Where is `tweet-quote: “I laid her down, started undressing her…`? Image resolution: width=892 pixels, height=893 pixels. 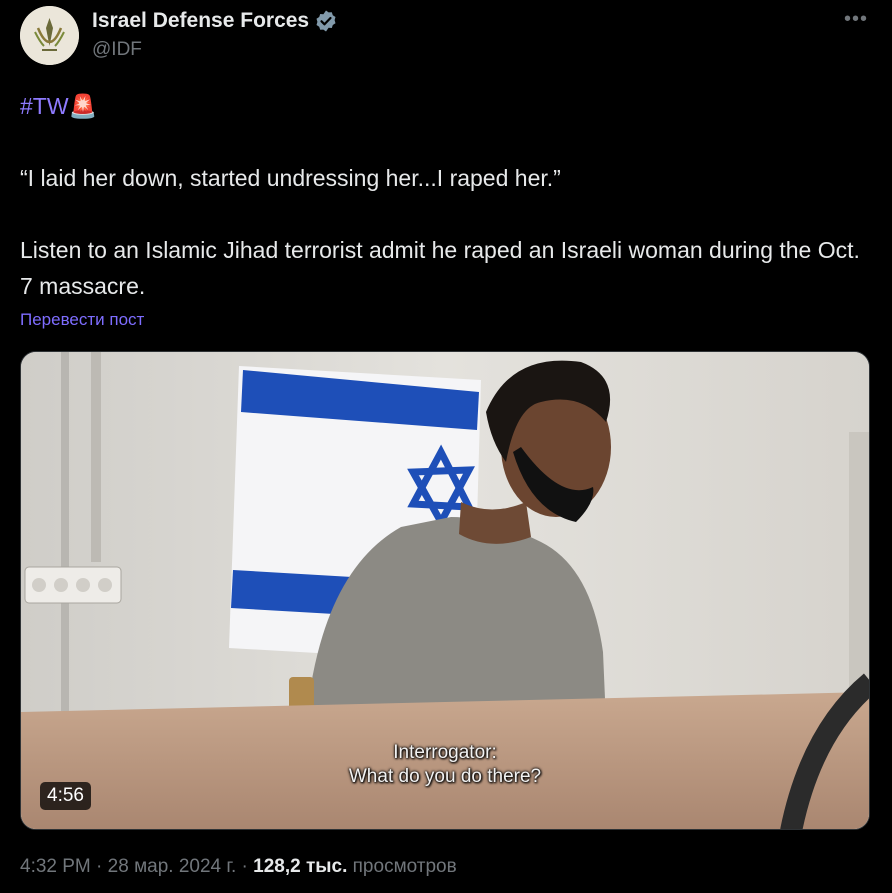
tweet-quote: “I laid her down, started undressing her… is located at coordinates (290, 178).